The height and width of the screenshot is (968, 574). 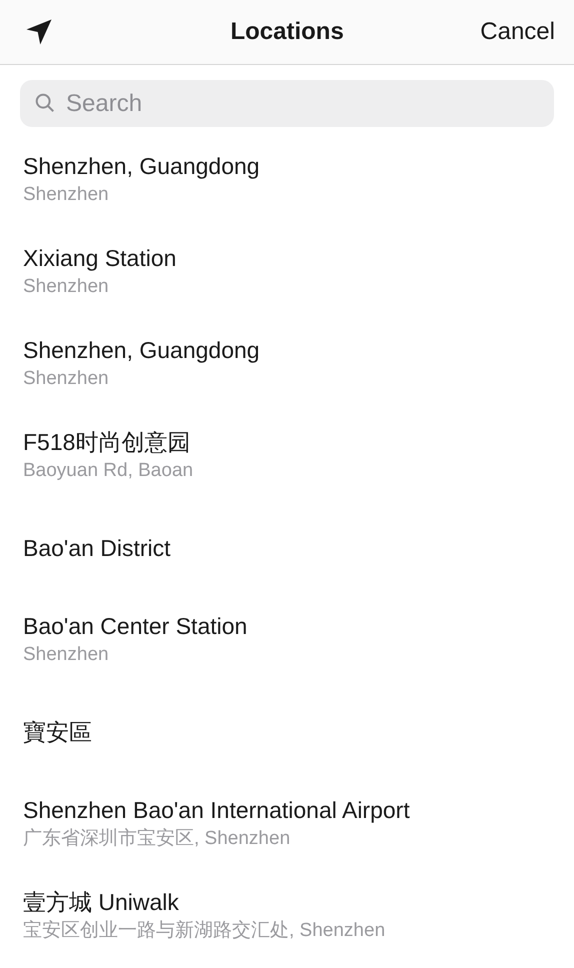 What do you see at coordinates (287, 456) in the screenshot?
I see `location-row: F518时尚创意园 Baoyuan Rd, Baoan` at bounding box center [287, 456].